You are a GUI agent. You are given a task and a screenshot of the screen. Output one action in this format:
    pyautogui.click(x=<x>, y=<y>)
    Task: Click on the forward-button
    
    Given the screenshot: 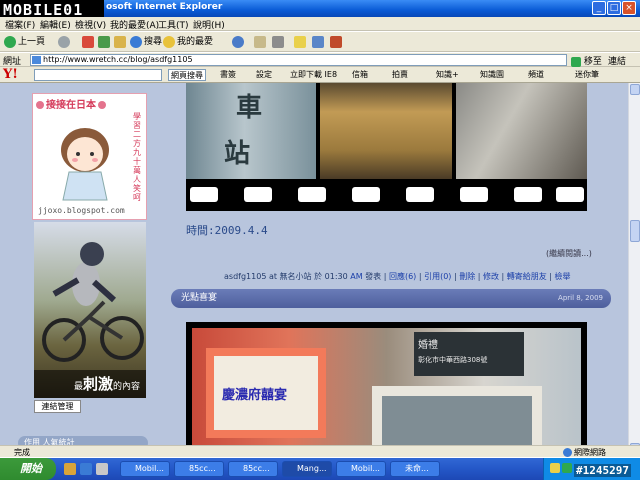 What is the action you would take?
    pyautogui.click(x=65, y=42)
    